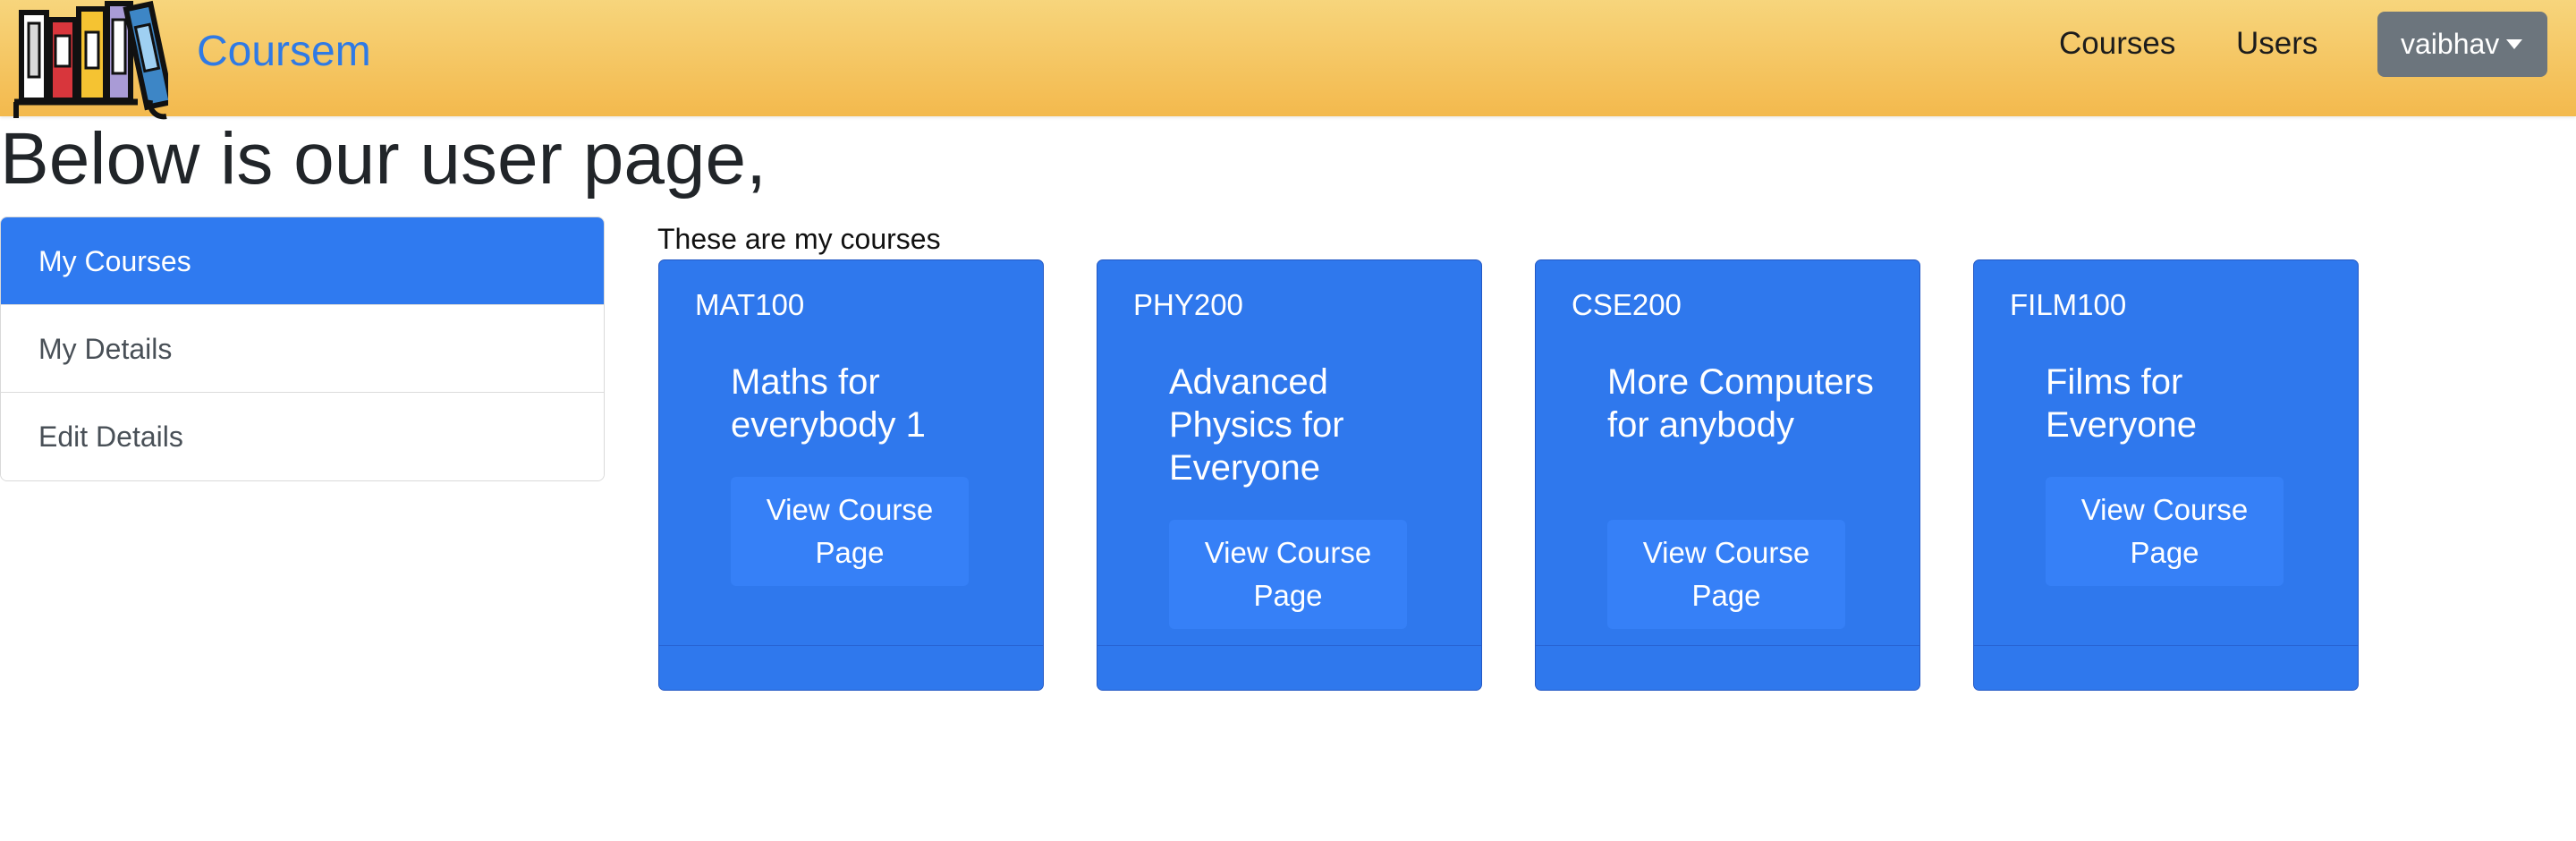 Image resolution: width=2576 pixels, height=841 pixels. Describe the element at coordinates (383, 159) in the screenshot. I see `page-heading: Below is our user page,` at that location.